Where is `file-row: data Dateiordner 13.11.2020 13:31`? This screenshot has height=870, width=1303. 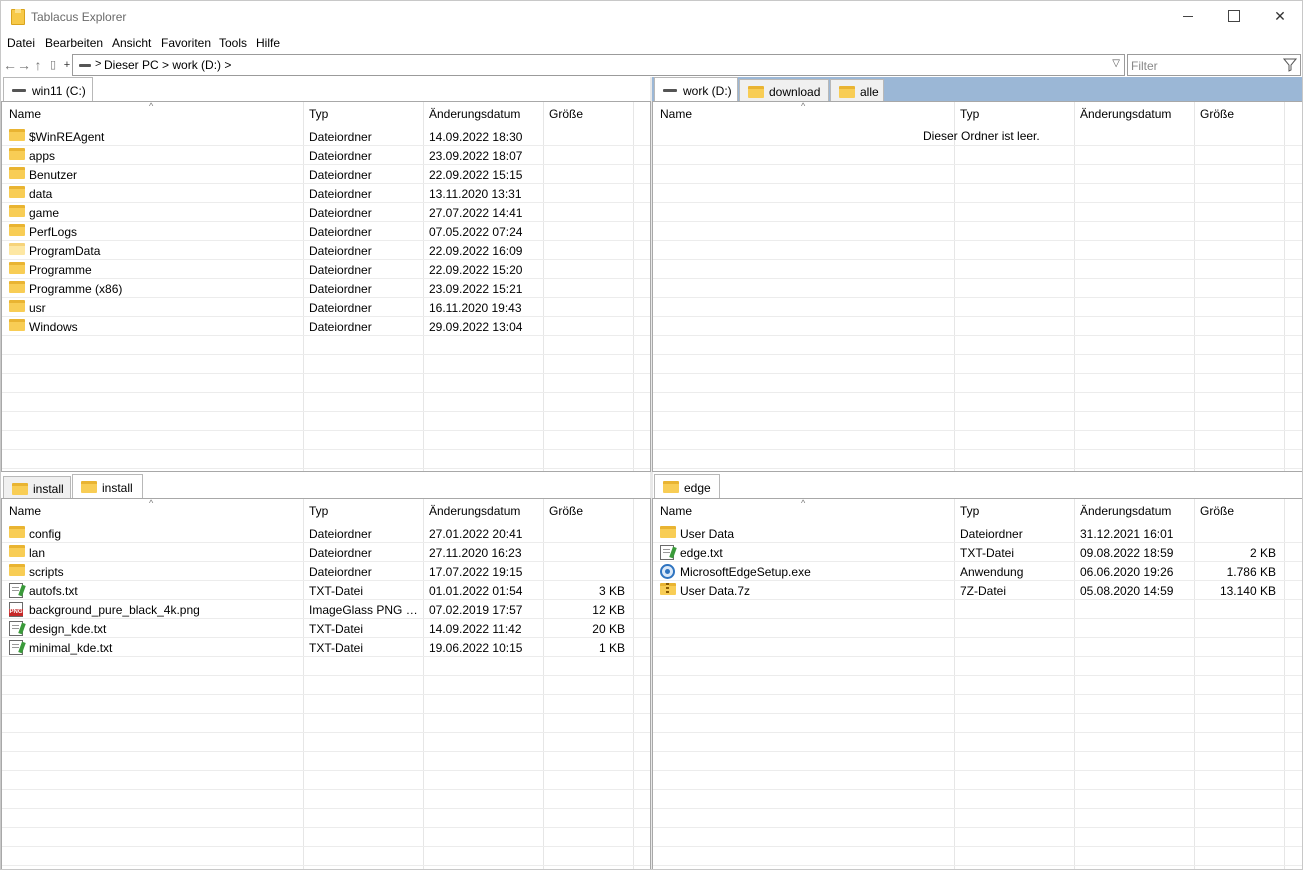
file-row: data Dateiordner 13.11.2020 13:31 is located at coordinates (326, 193).